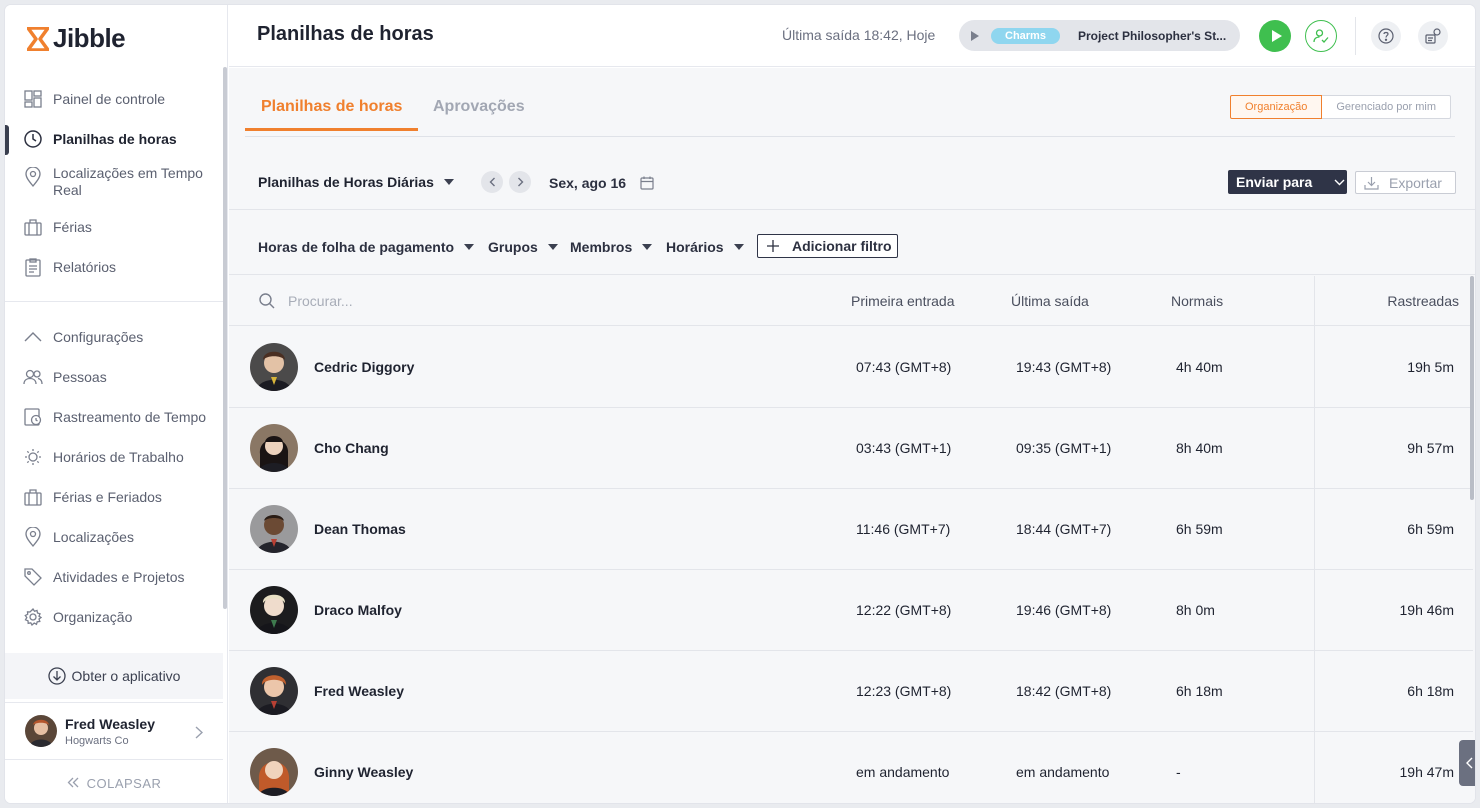  I want to click on last-clock-out: Última saída 18:42, Hoje, so click(859, 35).